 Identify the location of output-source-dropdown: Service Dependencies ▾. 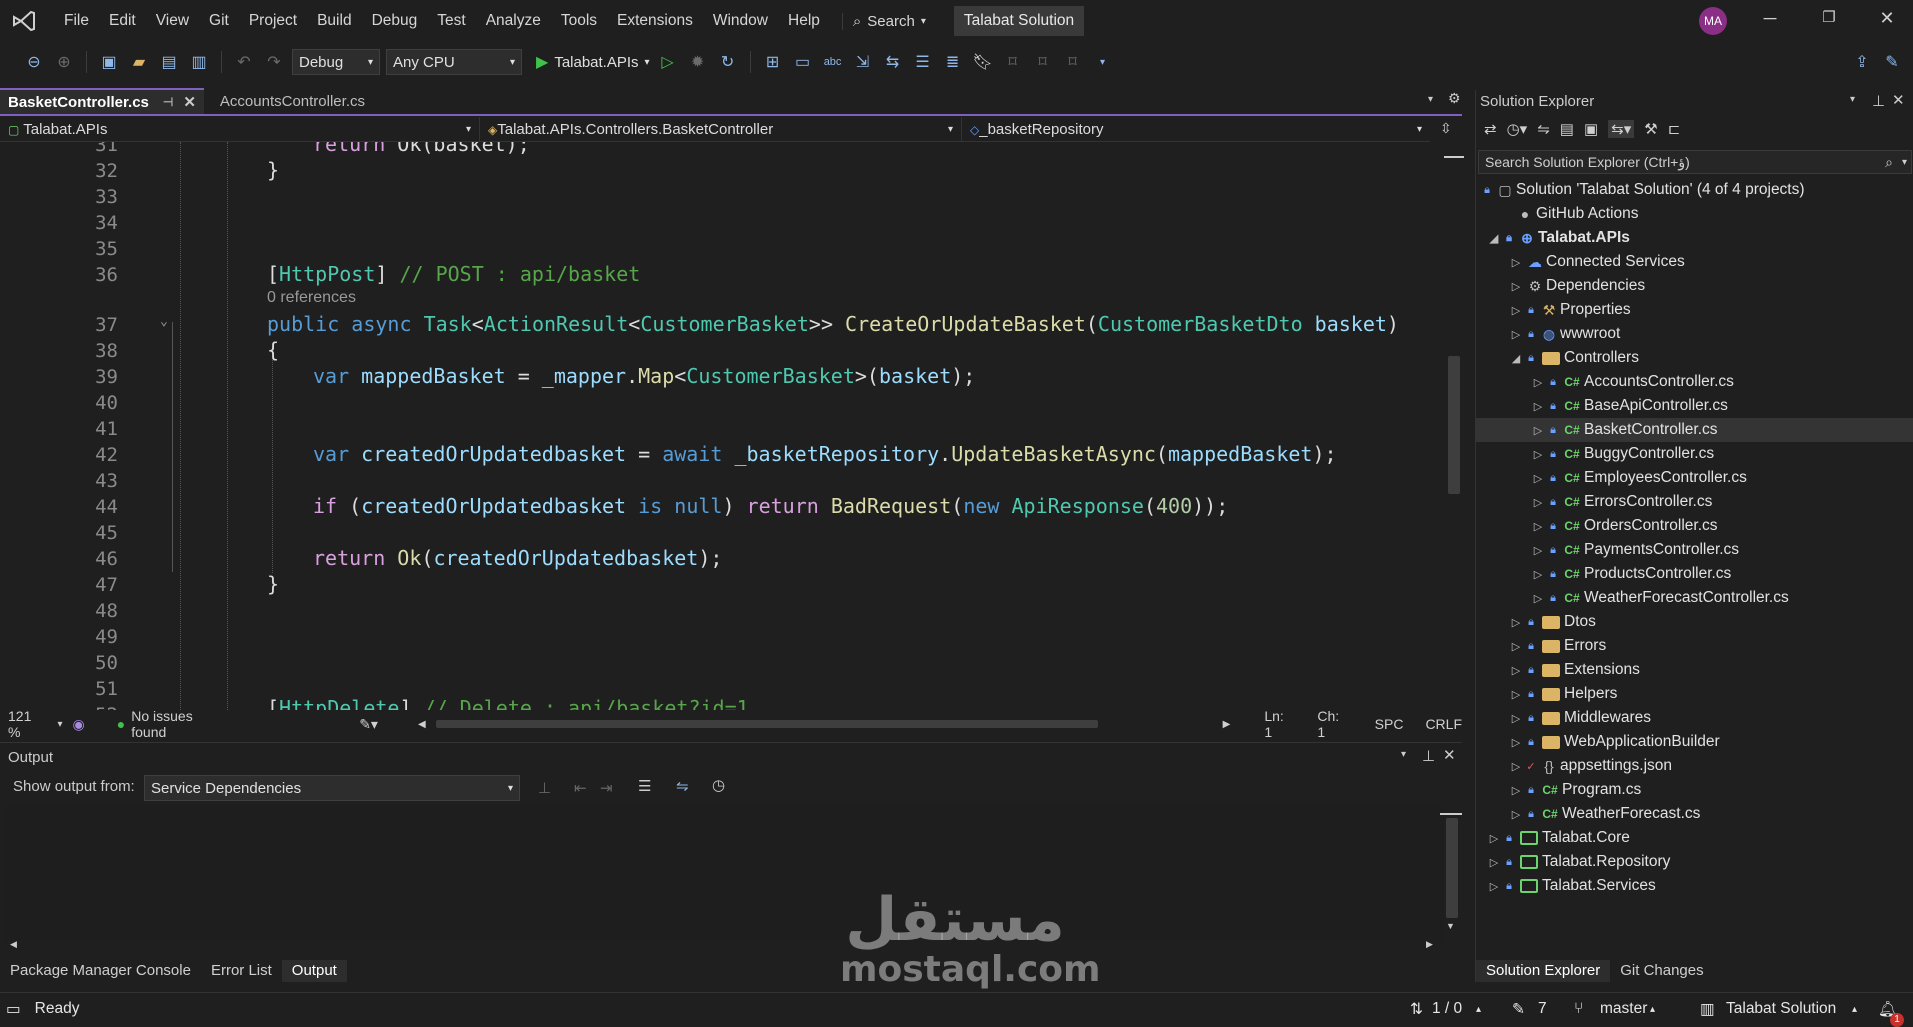
(332, 788).